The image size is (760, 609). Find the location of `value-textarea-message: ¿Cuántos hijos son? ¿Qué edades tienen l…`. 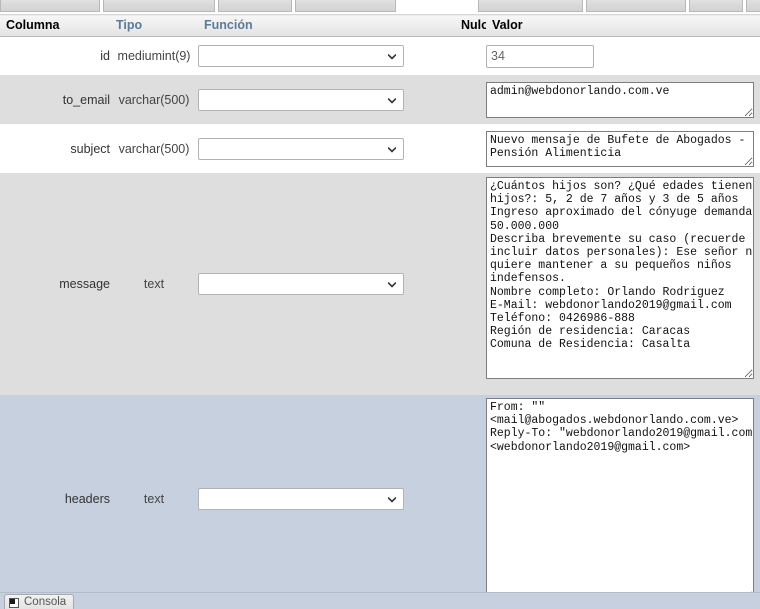

value-textarea-message: ¿Cuántos hijos son? ¿Qué edades tienen l… is located at coordinates (620, 278).